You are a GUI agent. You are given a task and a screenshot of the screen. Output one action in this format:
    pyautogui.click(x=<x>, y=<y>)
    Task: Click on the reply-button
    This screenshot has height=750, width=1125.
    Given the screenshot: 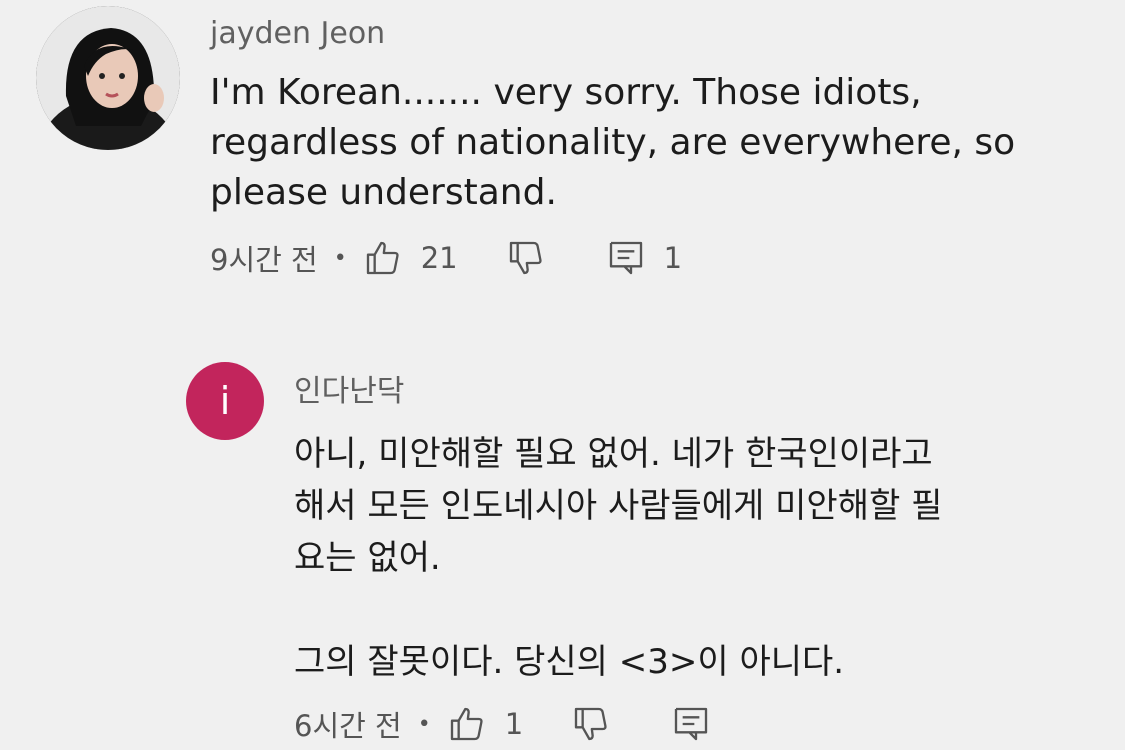 What is the action you would take?
    pyautogui.click(x=691, y=724)
    